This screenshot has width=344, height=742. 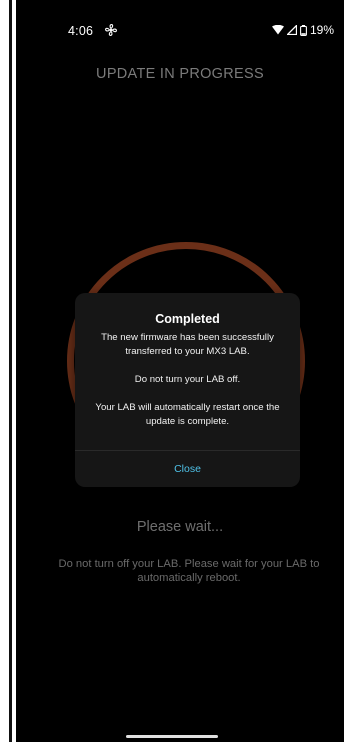 I want to click on battery-percent: 19%, so click(x=321, y=30).